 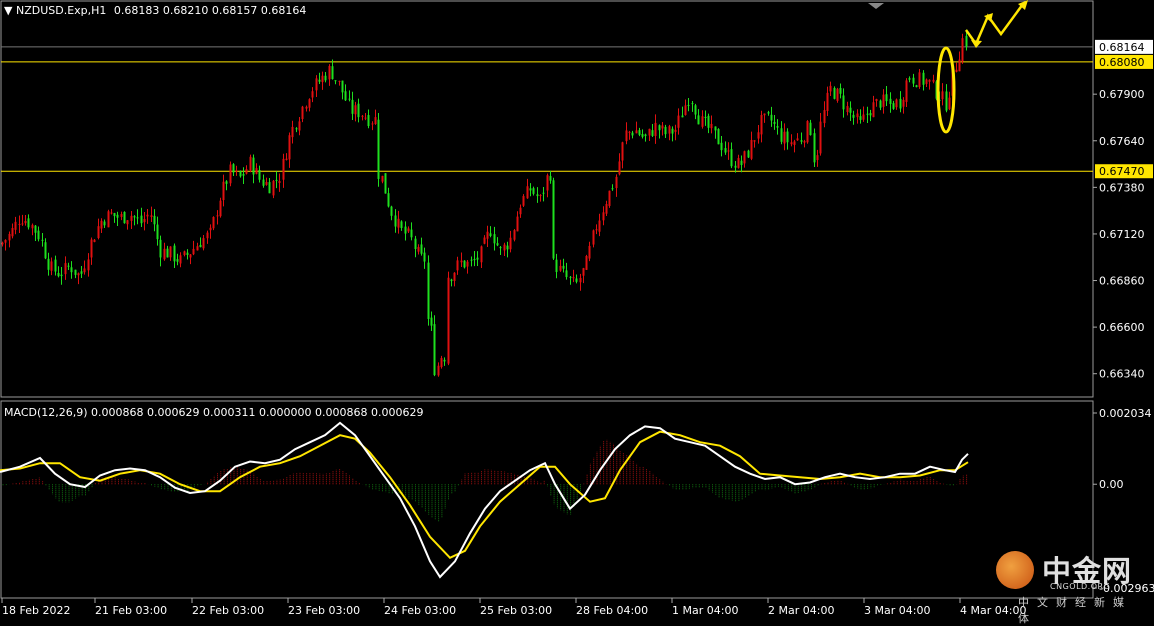 What do you see at coordinates (1122, 374) in the screenshot?
I see `y-tick-label: 0.66340` at bounding box center [1122, 374].